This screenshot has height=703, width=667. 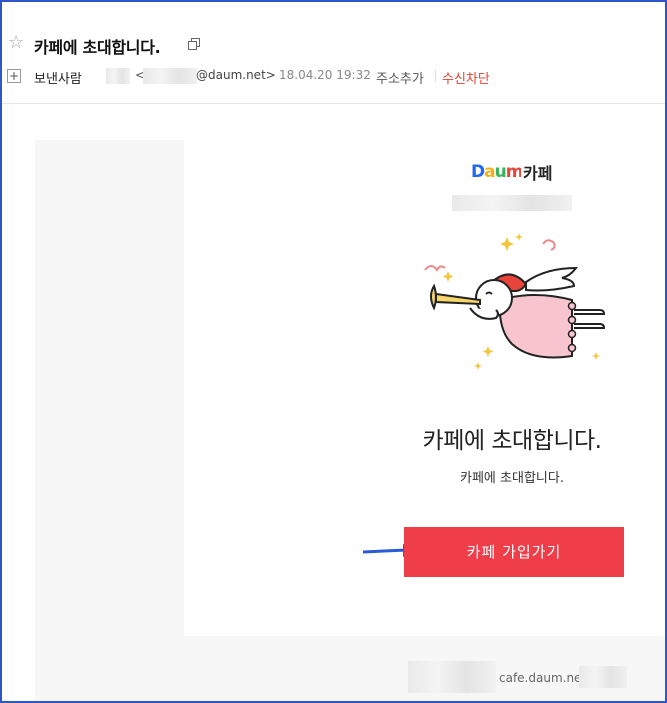 I want to click on add-address-link: 주소추가, so click(x=400, y=77).